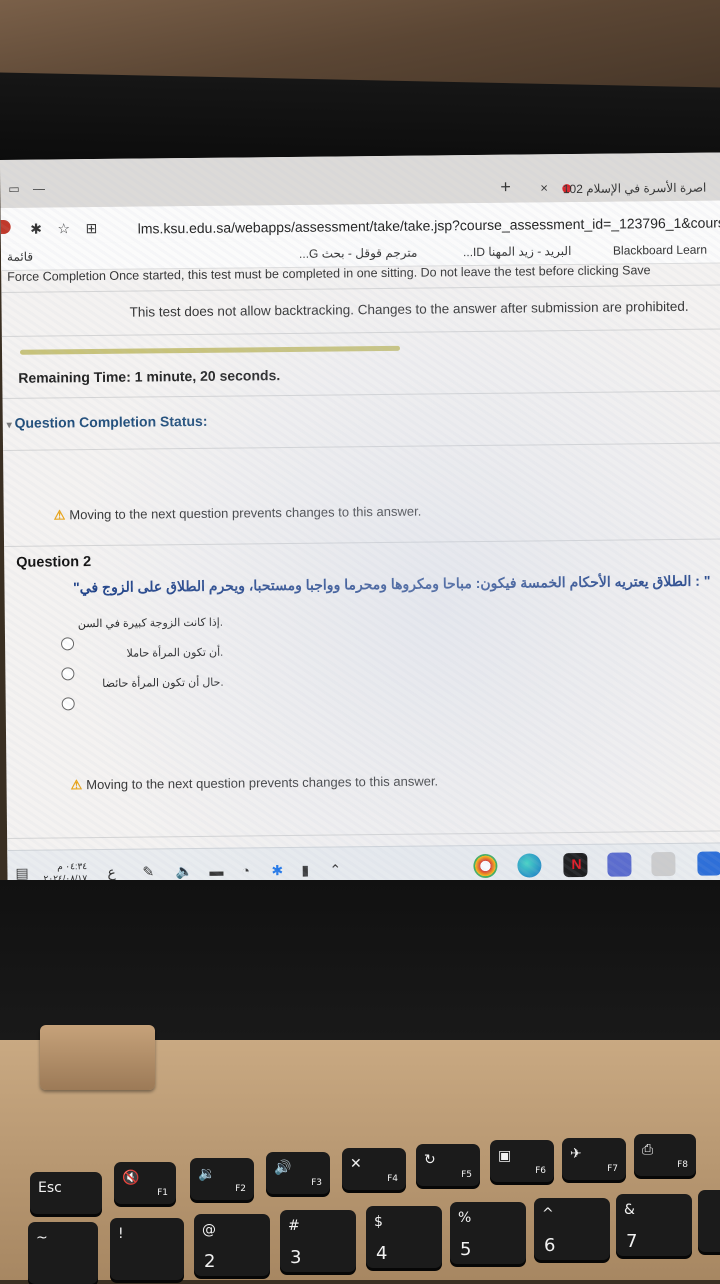 The width and height of the screenshot is (720, 1284). Describe the element at coordinates (708, 863) in the screenshot. I see `mail-app-icon` at that location.